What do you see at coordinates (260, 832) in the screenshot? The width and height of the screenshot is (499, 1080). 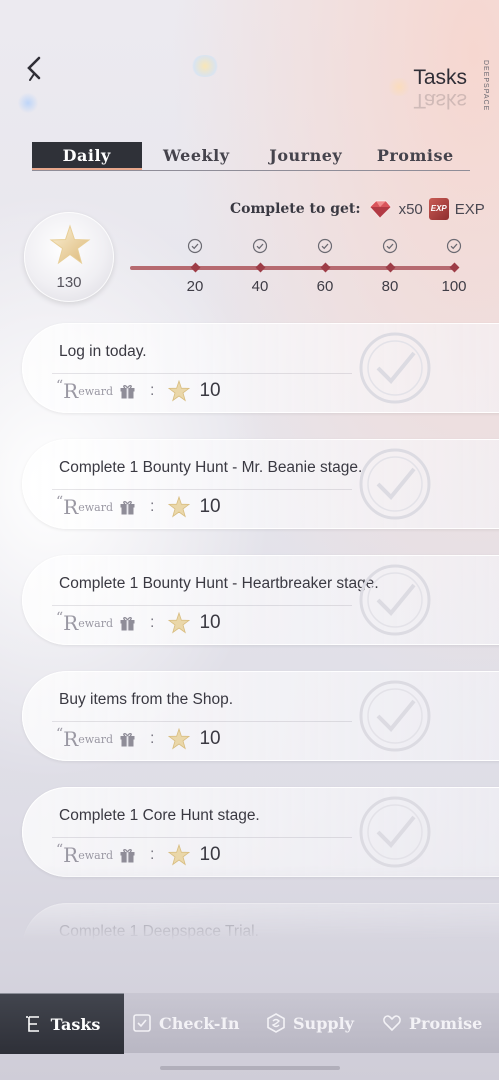 I see `task-card: Complete 1 Core Hunt stage. “Reward : 10` at bounding box center [260, 832].